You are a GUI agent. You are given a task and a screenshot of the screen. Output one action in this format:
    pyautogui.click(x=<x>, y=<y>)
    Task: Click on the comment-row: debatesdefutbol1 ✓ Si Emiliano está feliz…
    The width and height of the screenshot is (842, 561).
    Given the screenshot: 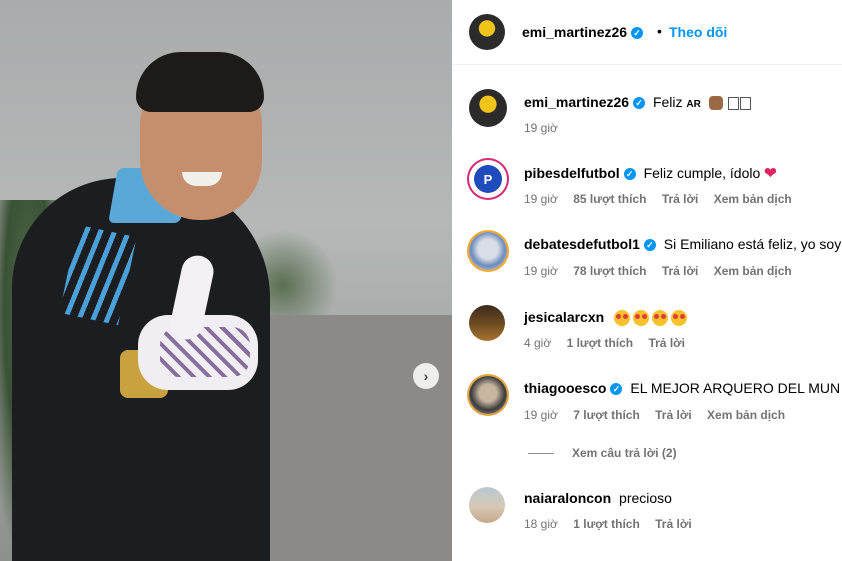 What is the action you would take?
    pyautogui.click(x=683, y=244)
    